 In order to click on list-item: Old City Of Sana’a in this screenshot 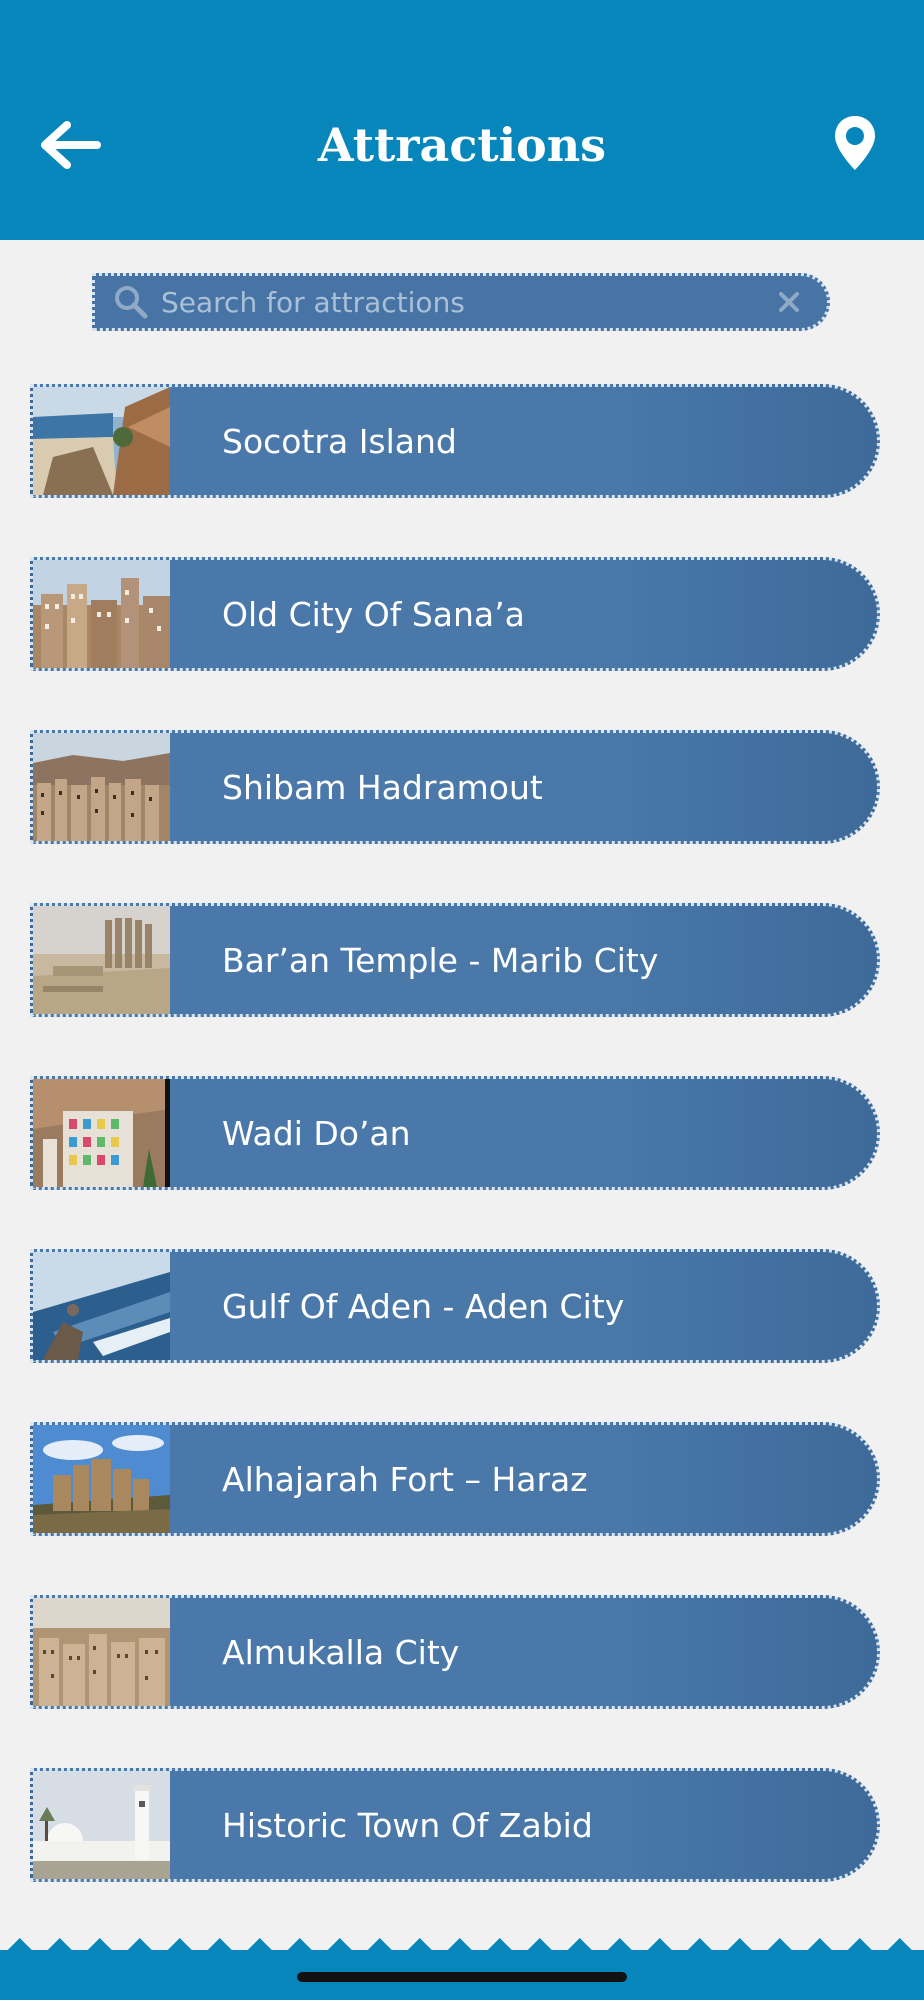, I will do `click(455, 614)`.